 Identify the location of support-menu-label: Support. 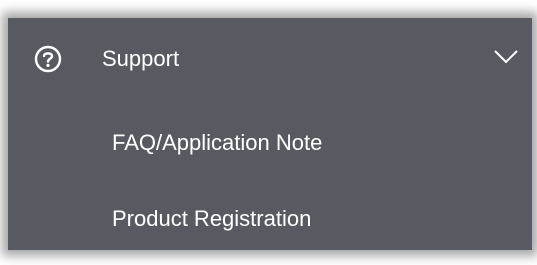
(141, 58).